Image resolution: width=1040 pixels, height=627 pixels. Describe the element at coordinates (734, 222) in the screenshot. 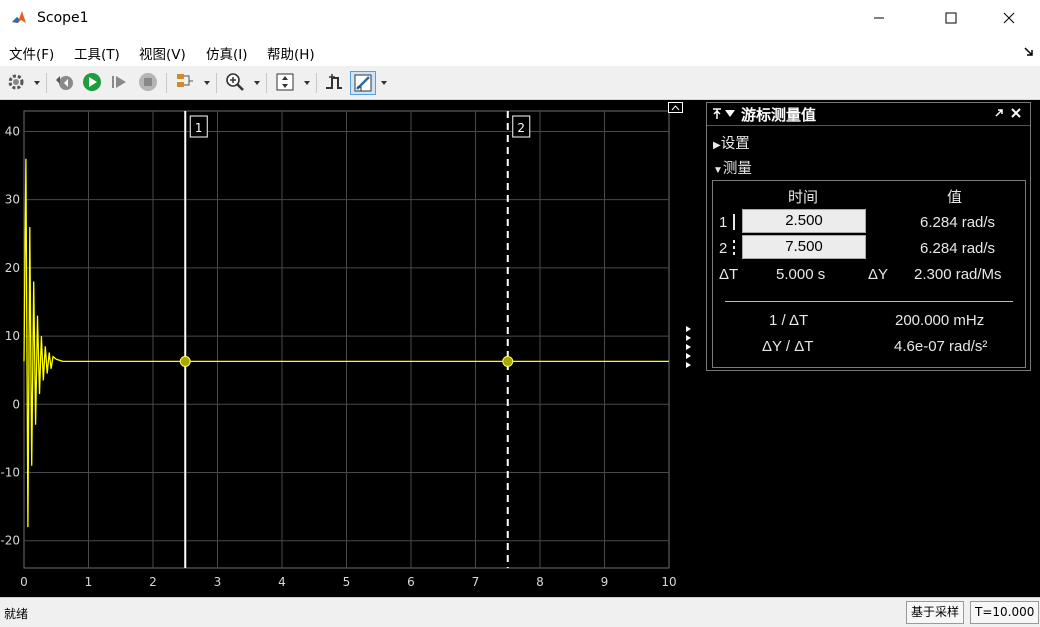

I see `cursor1-solid-line-icon` at that location.